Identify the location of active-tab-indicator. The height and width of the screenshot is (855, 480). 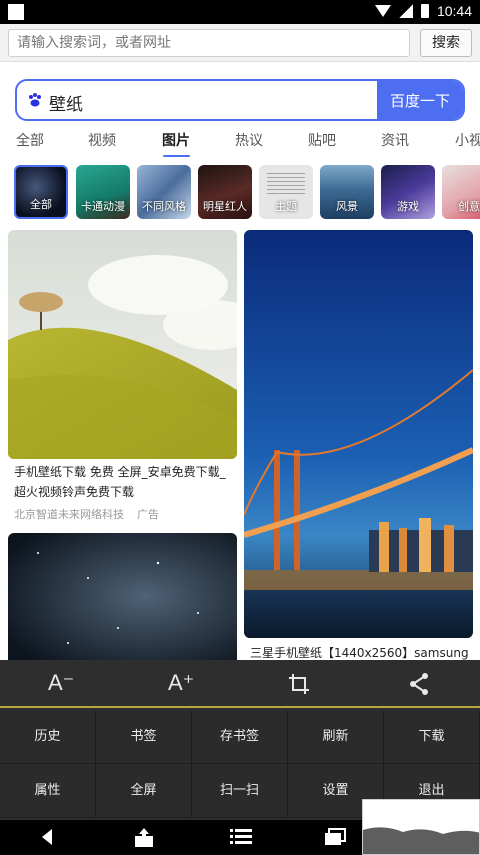
(176, 156).